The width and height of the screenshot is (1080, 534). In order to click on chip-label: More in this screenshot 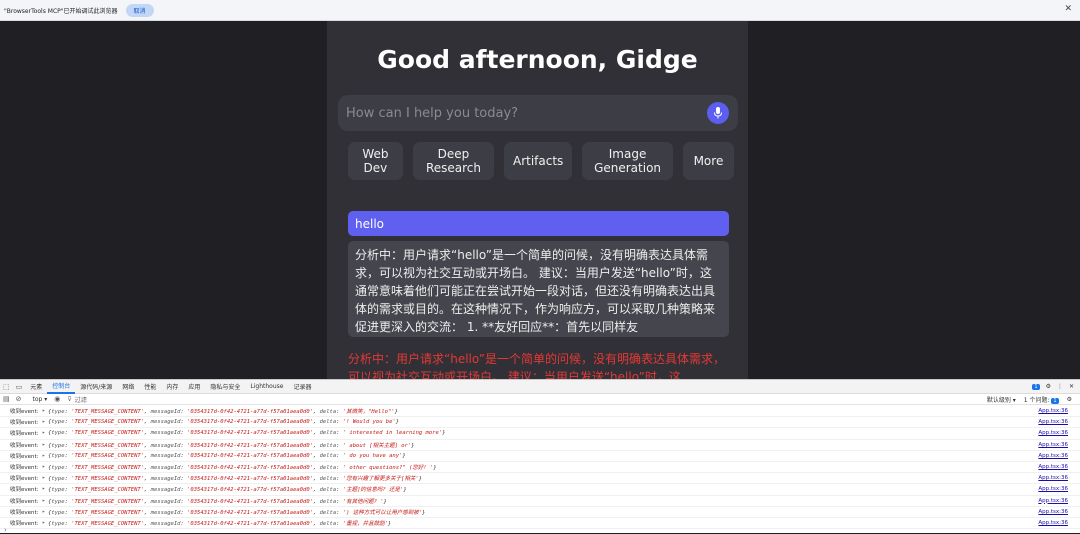, I will do `click(708, 161)`.